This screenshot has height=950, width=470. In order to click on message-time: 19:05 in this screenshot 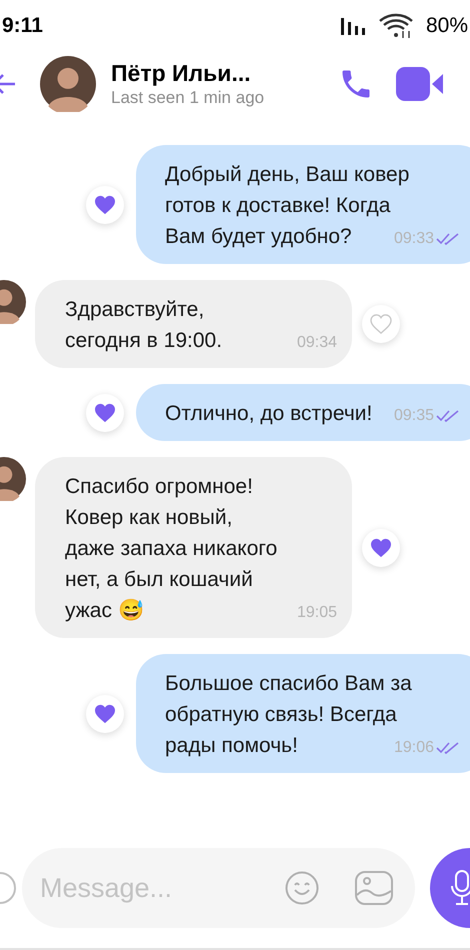, I will do `click(316, 613)`.